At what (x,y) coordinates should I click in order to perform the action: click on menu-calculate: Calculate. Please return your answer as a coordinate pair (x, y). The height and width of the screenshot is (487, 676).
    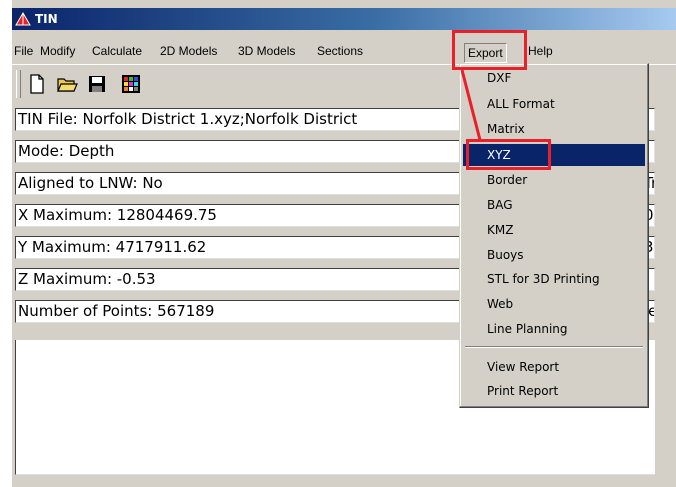
    Looking at the image, I should click on (117, 51).